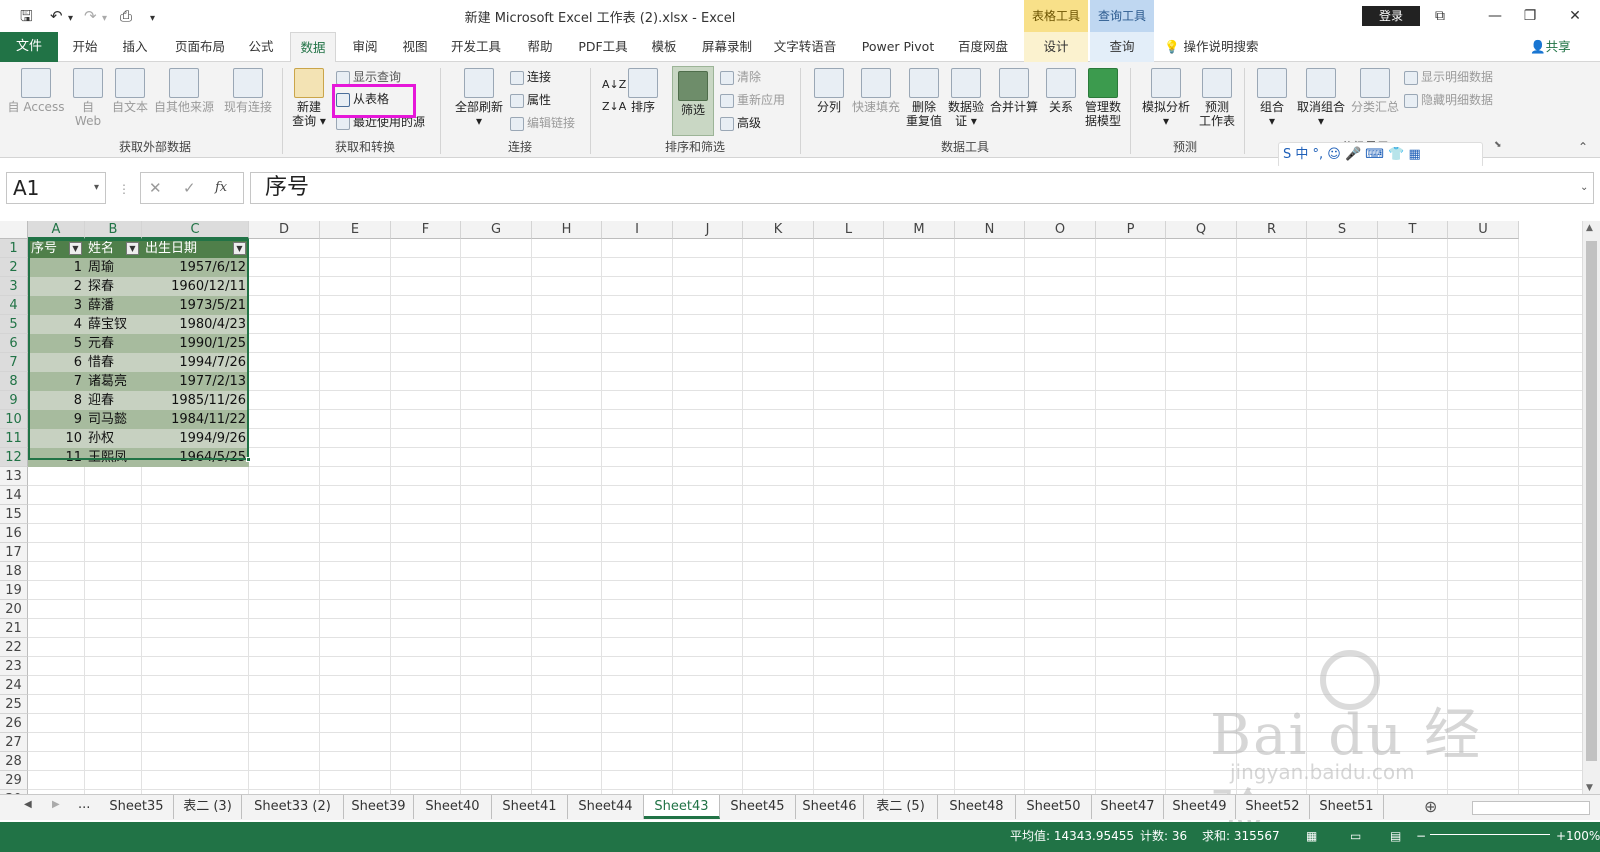  I want to click on column-header-b: B, so click(113, 230).